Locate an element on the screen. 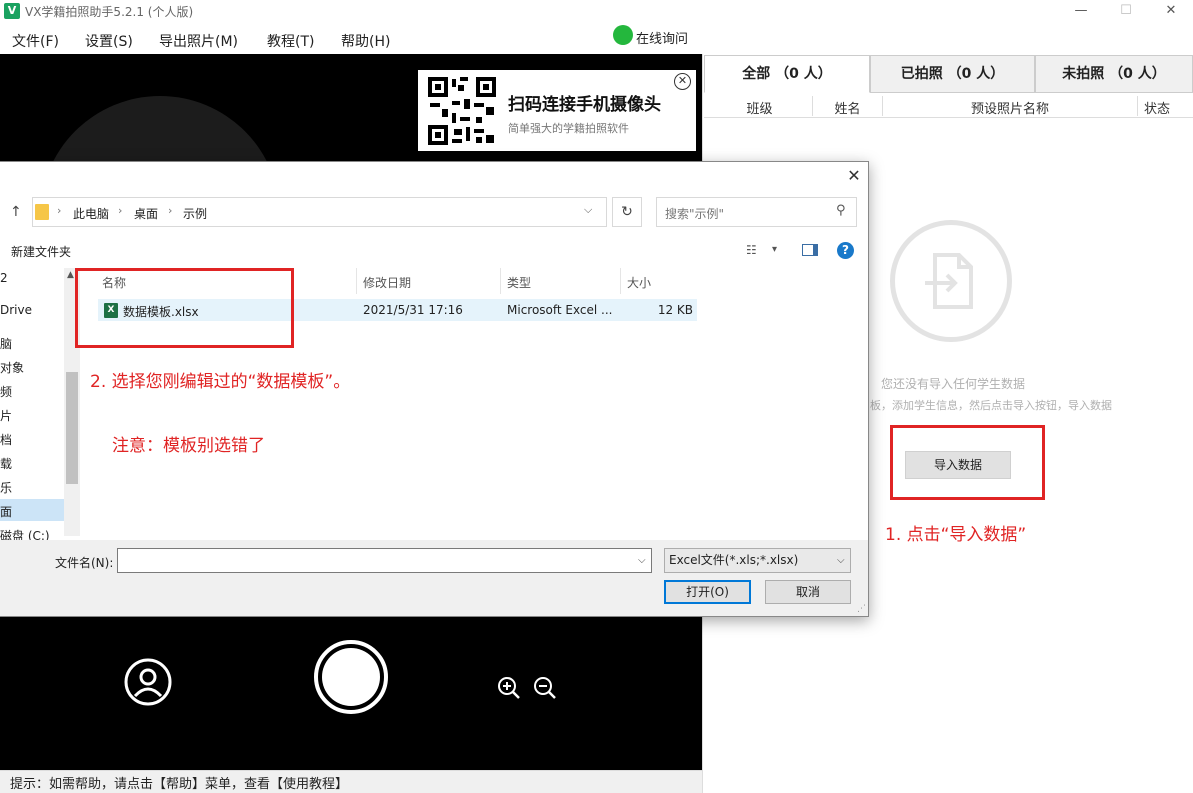 The width and height of the screenshot is (1193, 793). resize-grip-icon: ⋰ is located at coordinates (861, 609).